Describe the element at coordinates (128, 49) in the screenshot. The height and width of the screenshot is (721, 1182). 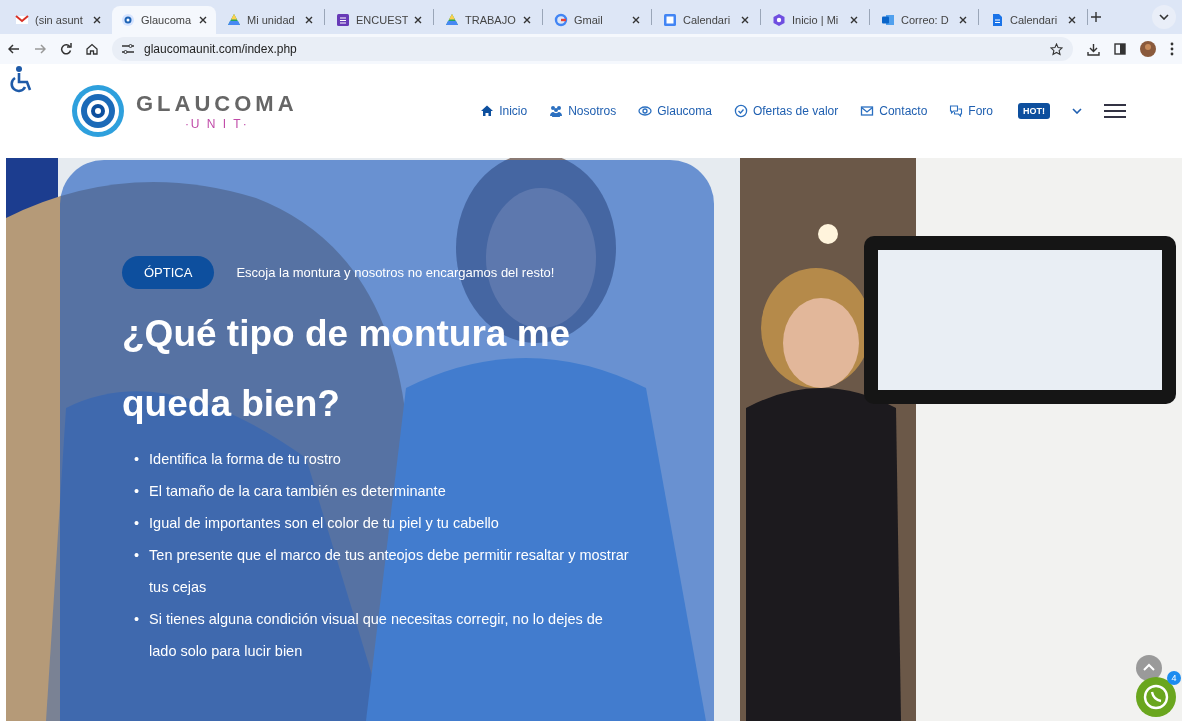
I see `tune-icon` at that location.